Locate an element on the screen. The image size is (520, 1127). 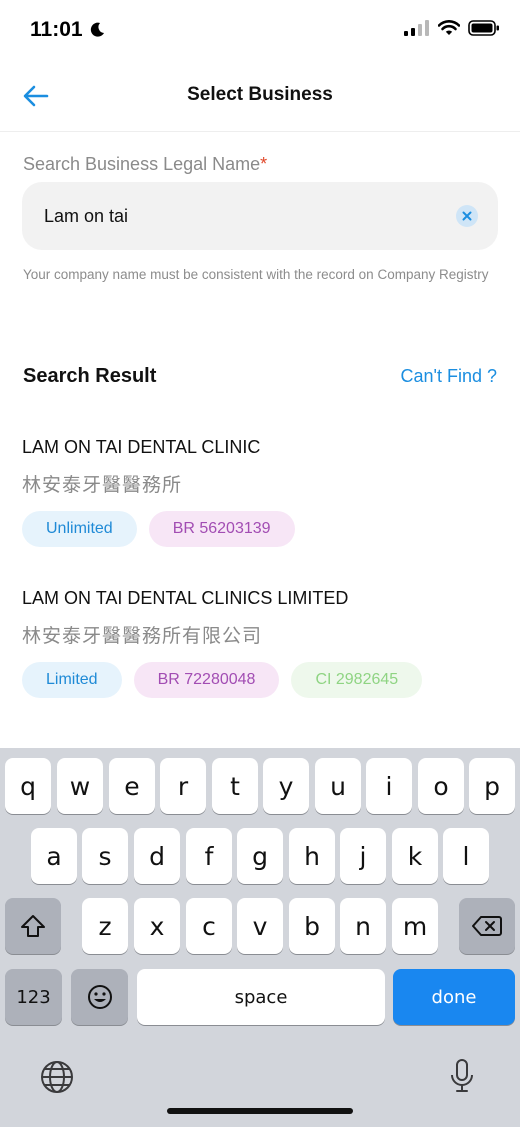
clear-search-button is located at coordinates (467, 216).